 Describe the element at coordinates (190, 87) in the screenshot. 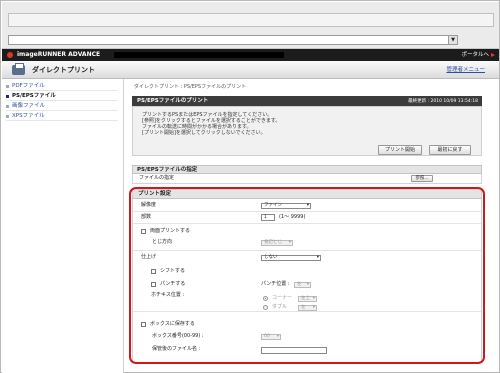

I see `breadcrumb: ダイレクトプリント : PS/EPSファイルのプリント` at that location.